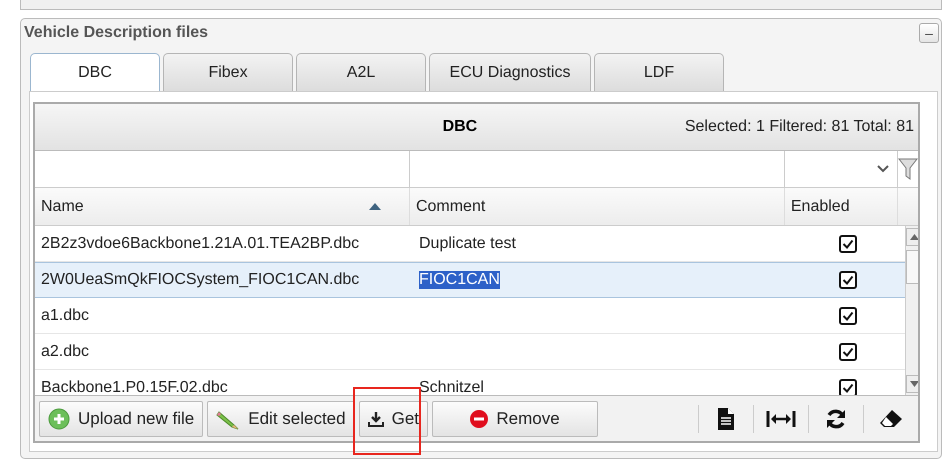 This screenshot has width=945, height=465. What do you see at coordinates (228, 72) in the screenshot?
I see `tab: Fibex` at bounding box center [228, 72].